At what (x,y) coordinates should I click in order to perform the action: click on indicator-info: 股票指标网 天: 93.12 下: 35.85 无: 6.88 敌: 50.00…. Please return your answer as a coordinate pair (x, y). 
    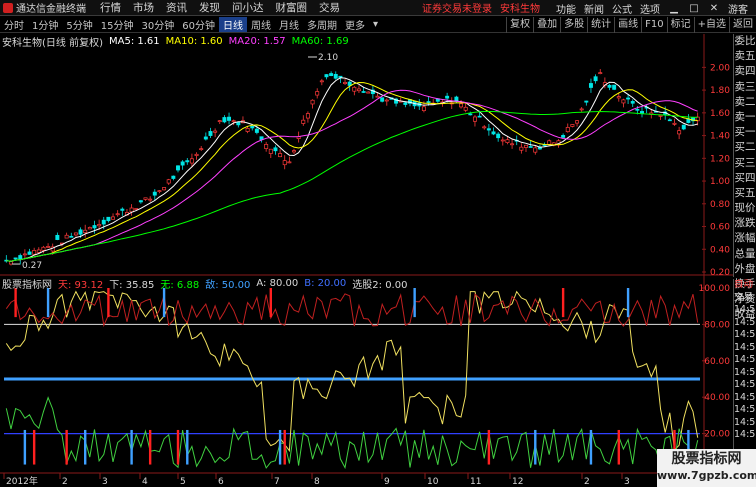
    Looking at the image, I should click on (207, 283).